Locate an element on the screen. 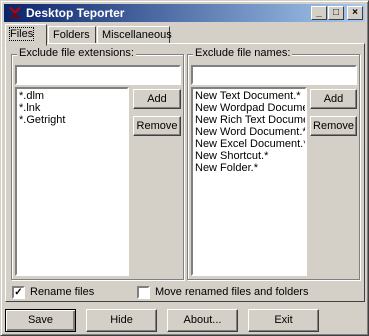  title-bar: Desktop Teporter _ □ × is located at coordinates (184, 13).